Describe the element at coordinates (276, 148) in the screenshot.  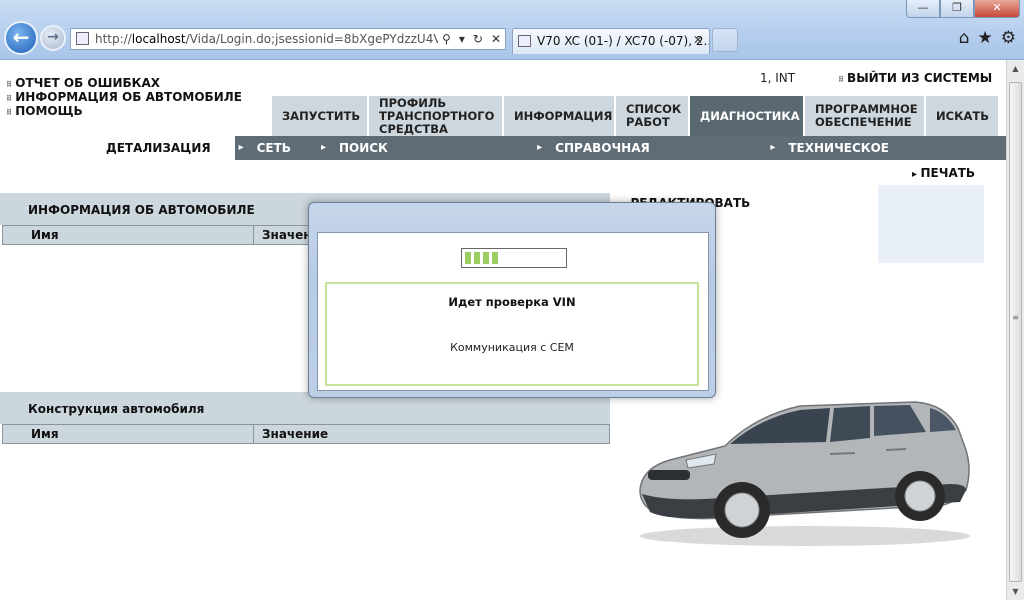
I see `subtab-network: СЕТЬ` at that location.